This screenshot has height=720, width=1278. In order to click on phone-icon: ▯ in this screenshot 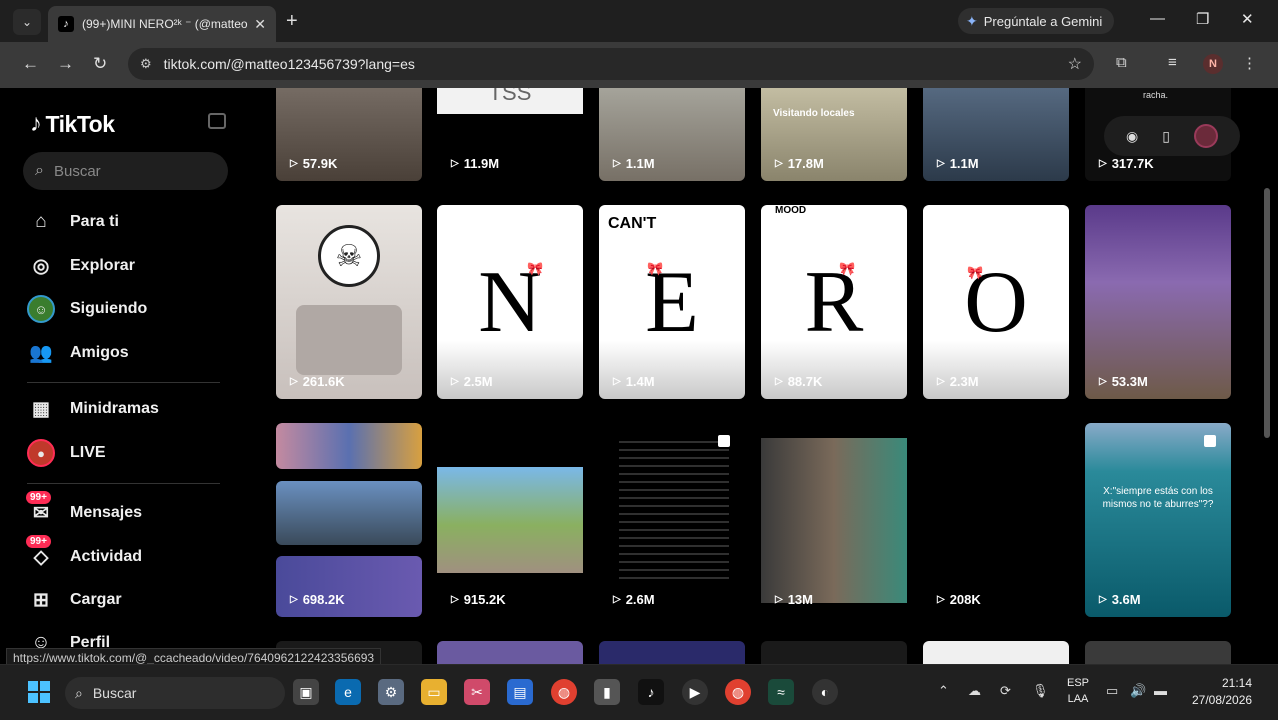, I will do `click(1166, 136)`.